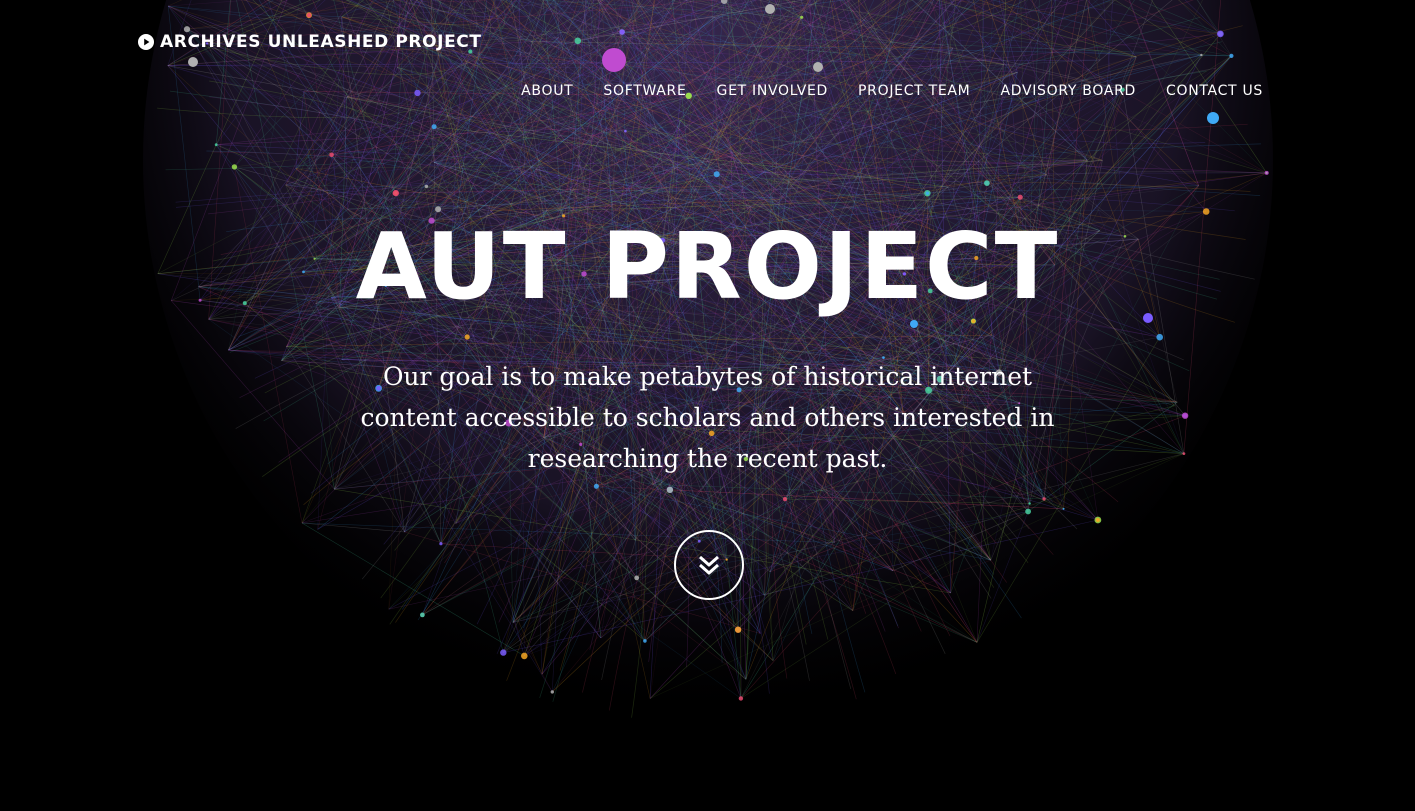 Image resolution: width=1415 pixels, height=811 pixels. I want to click on nav-item-about: ABOUT, so click(547, 91).